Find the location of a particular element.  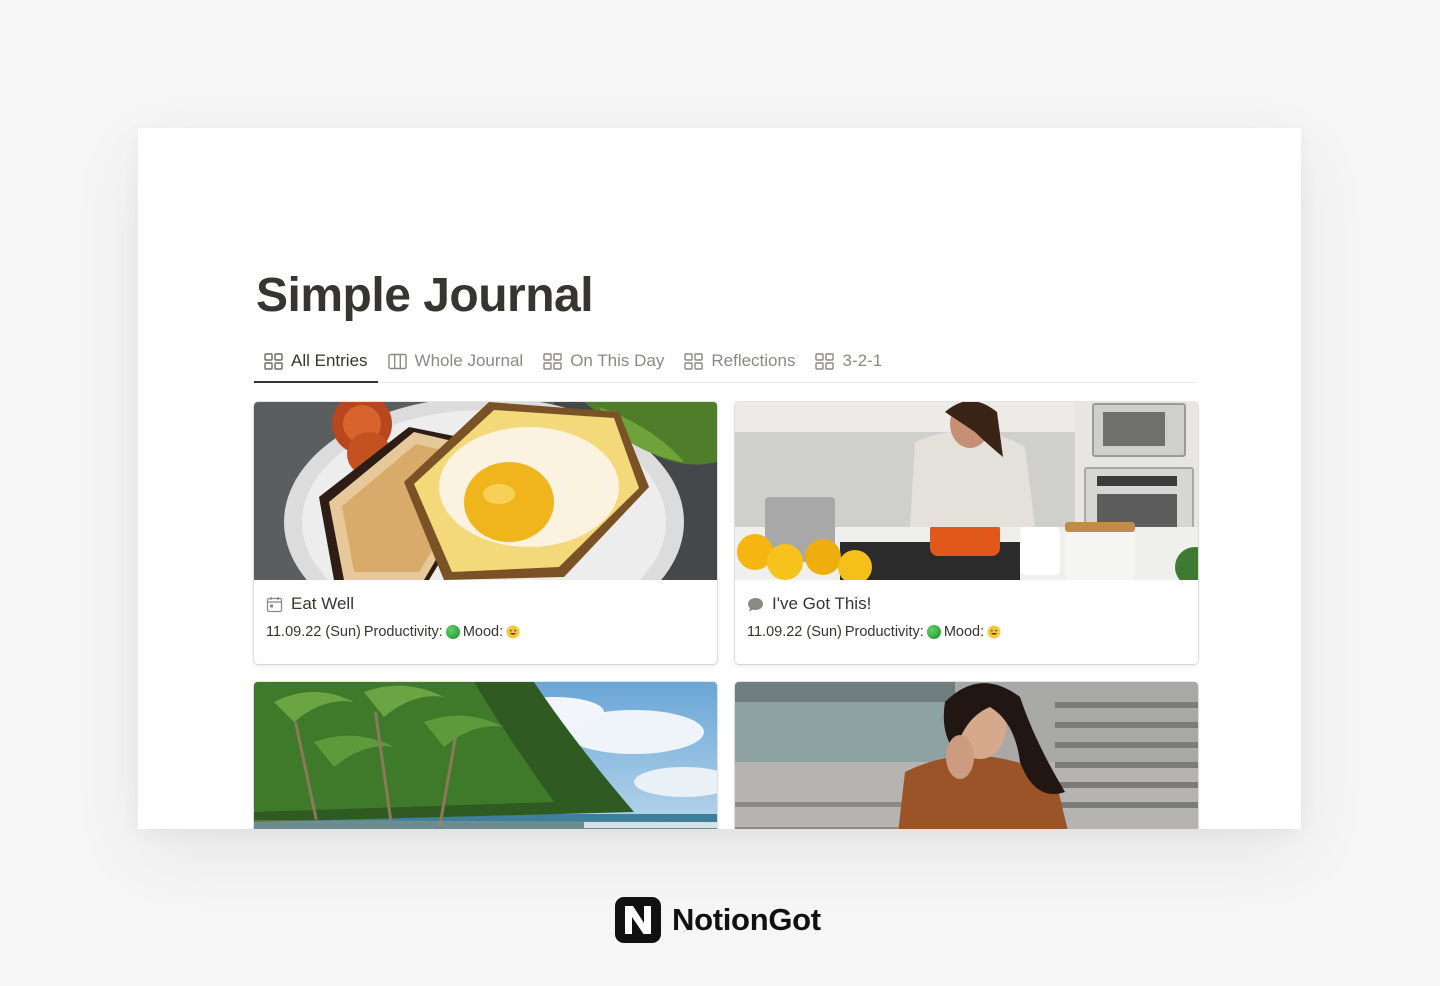

notiongot-brand: NotionGot is located at coordinates (717, 920).